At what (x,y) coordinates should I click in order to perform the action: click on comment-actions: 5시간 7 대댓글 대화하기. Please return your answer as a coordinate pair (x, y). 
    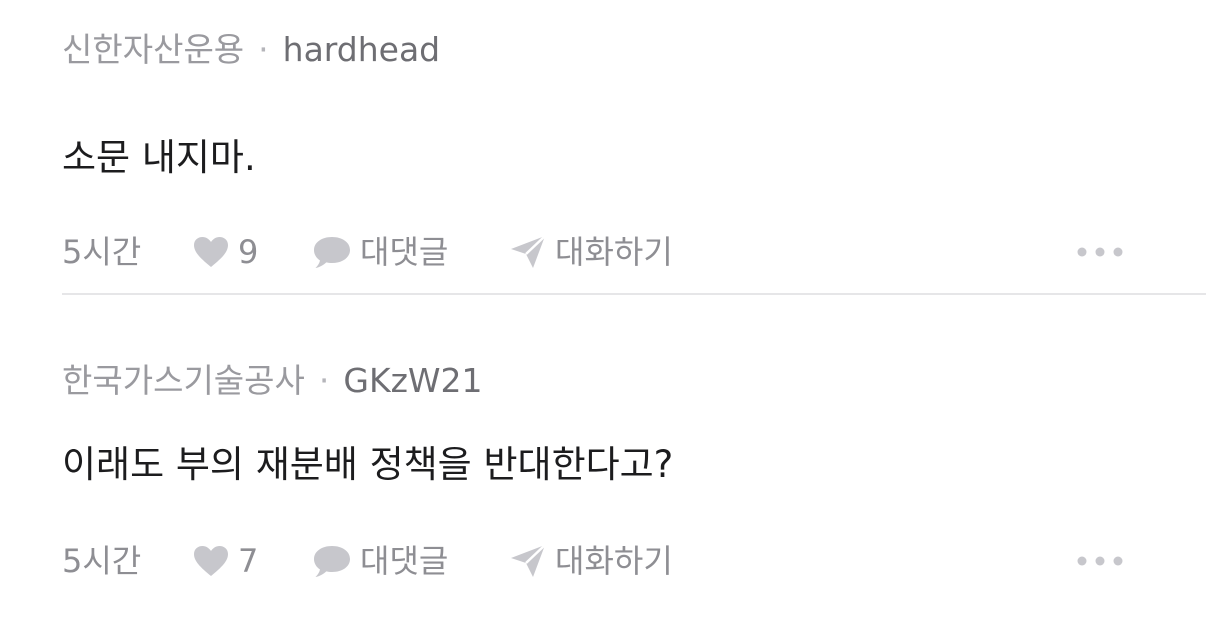
    Looking at the image, I should click on (634, 561).